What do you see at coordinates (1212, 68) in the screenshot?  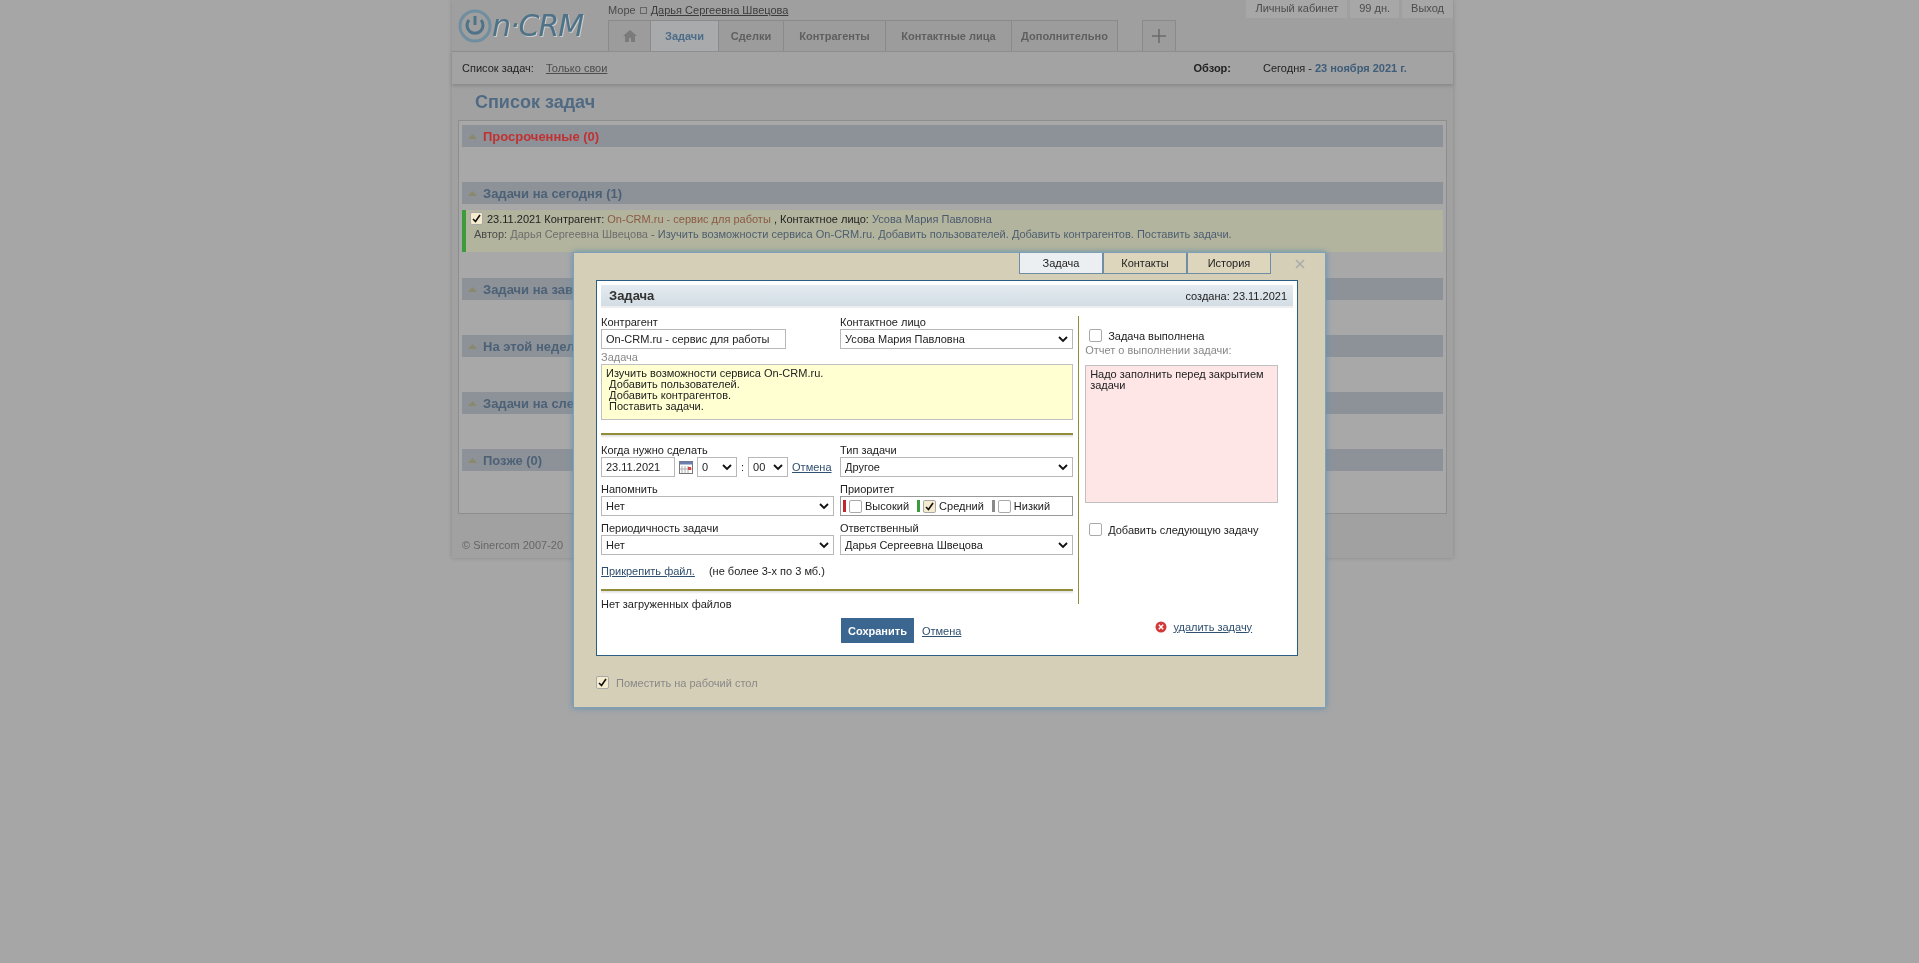 I see `overview-label: Обзор:` at bounding box center [1212, 68].